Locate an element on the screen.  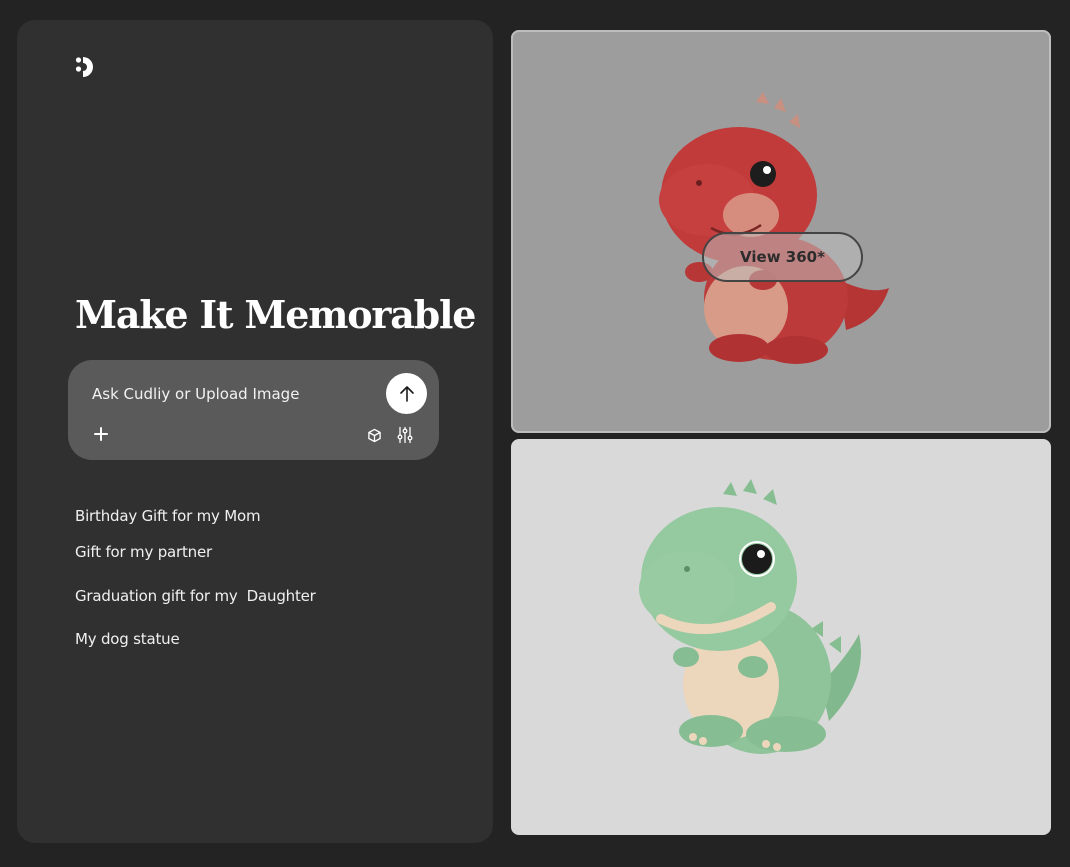
add-attachment-button is located at coordinates (101, 434).